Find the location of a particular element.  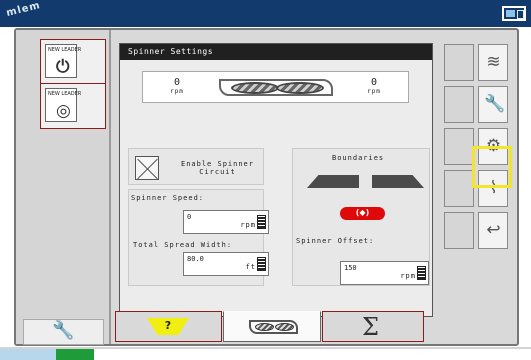

spread-pattern-button: ≋ is located at coordinates (493, 62).